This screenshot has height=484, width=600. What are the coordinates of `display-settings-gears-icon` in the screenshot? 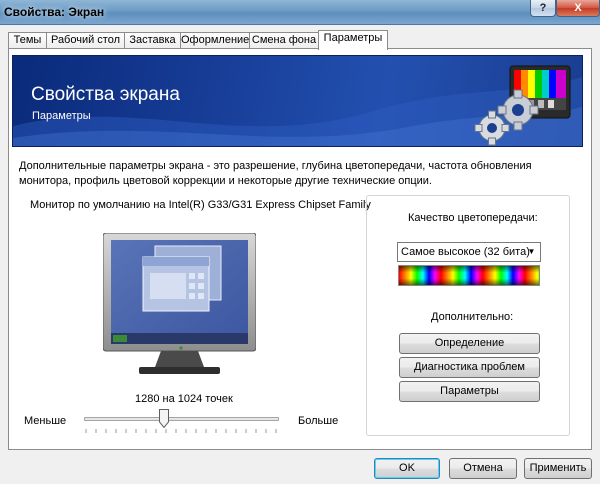 It's located at (522, 105).